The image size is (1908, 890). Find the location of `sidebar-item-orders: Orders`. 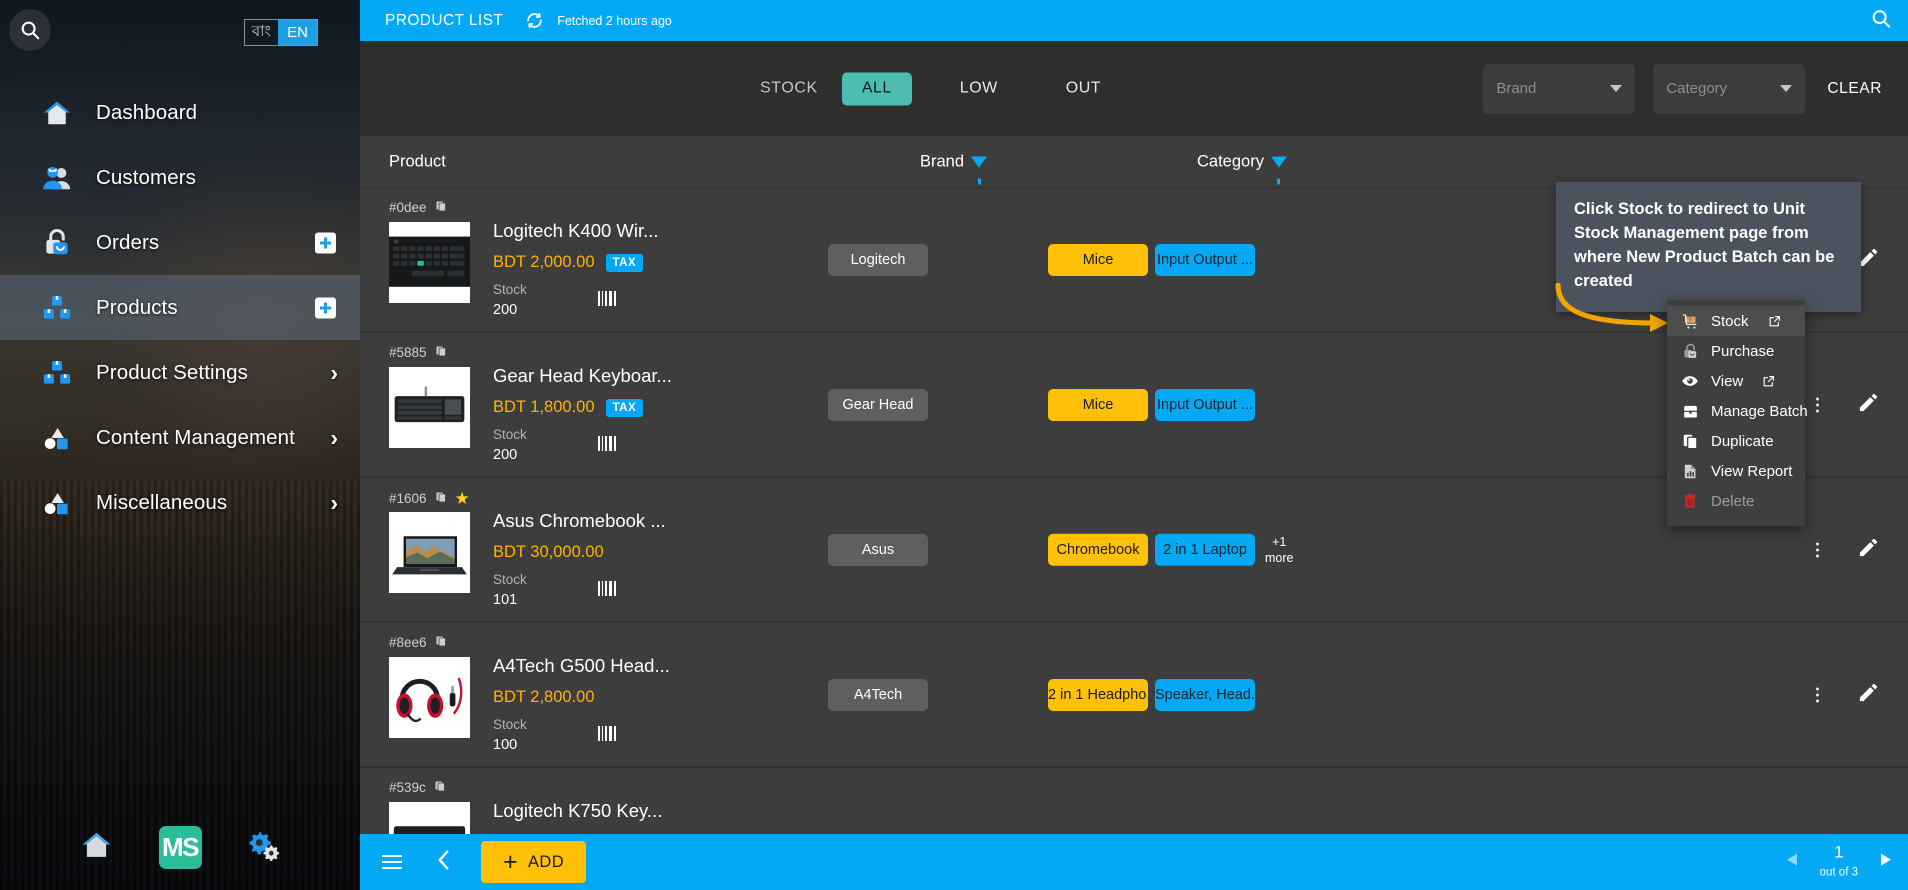

sidebar-item-orders: Orders is located at coordinates (180, 242).